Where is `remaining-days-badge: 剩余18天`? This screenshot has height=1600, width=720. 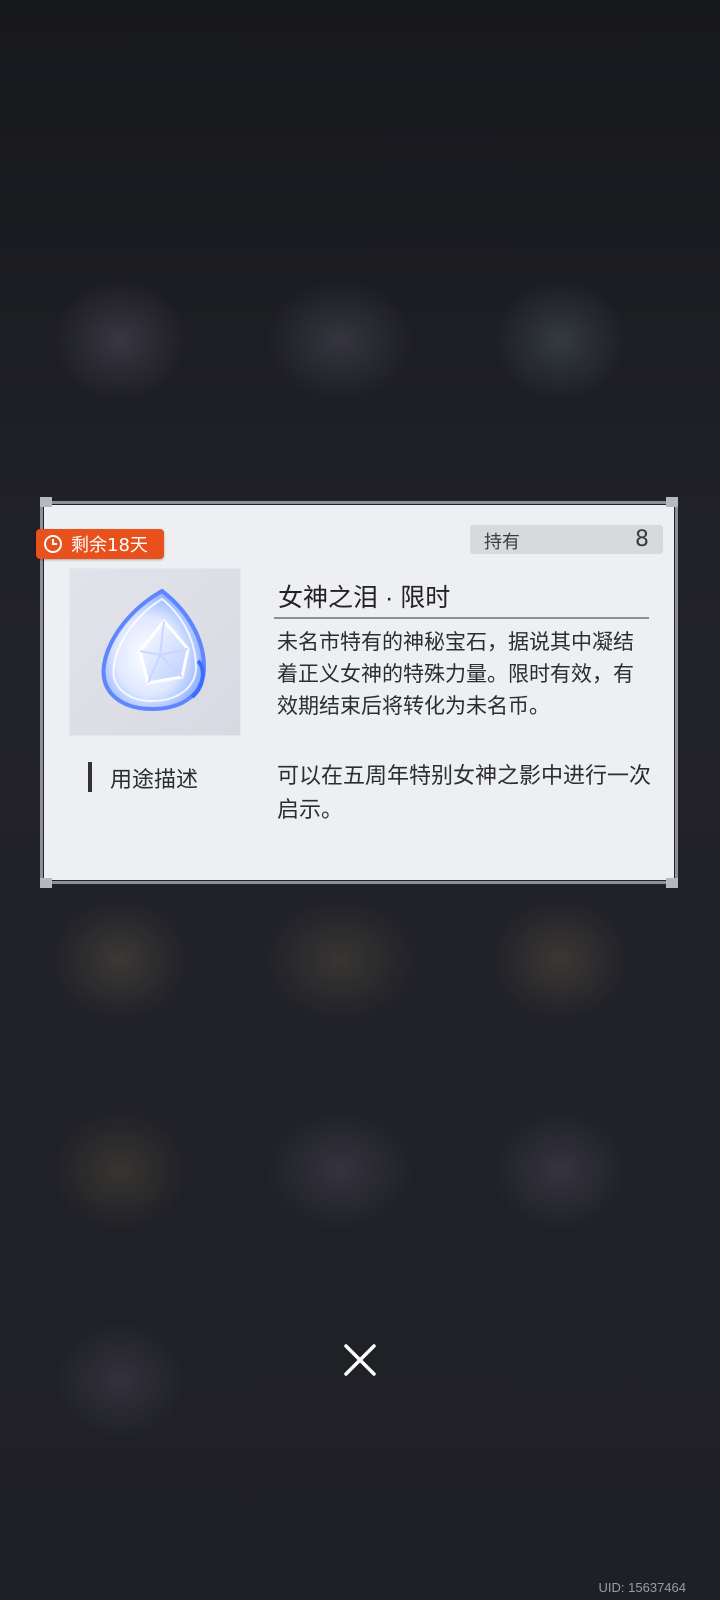
remaining-days-badge: 剩余18天 is located at coordinates (100, 544).